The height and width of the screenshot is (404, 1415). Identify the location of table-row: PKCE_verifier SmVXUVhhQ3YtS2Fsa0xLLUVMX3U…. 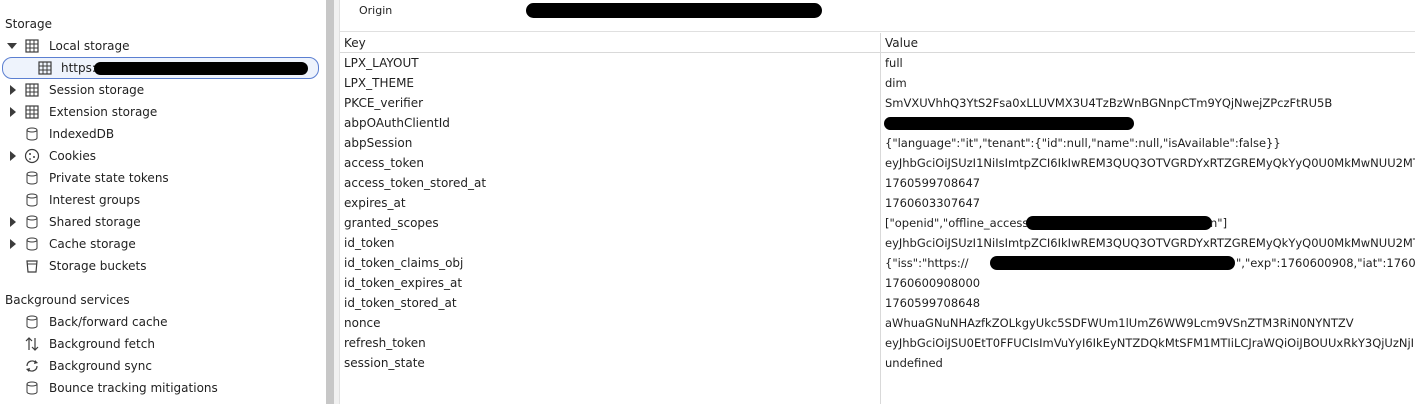
(877, 104).